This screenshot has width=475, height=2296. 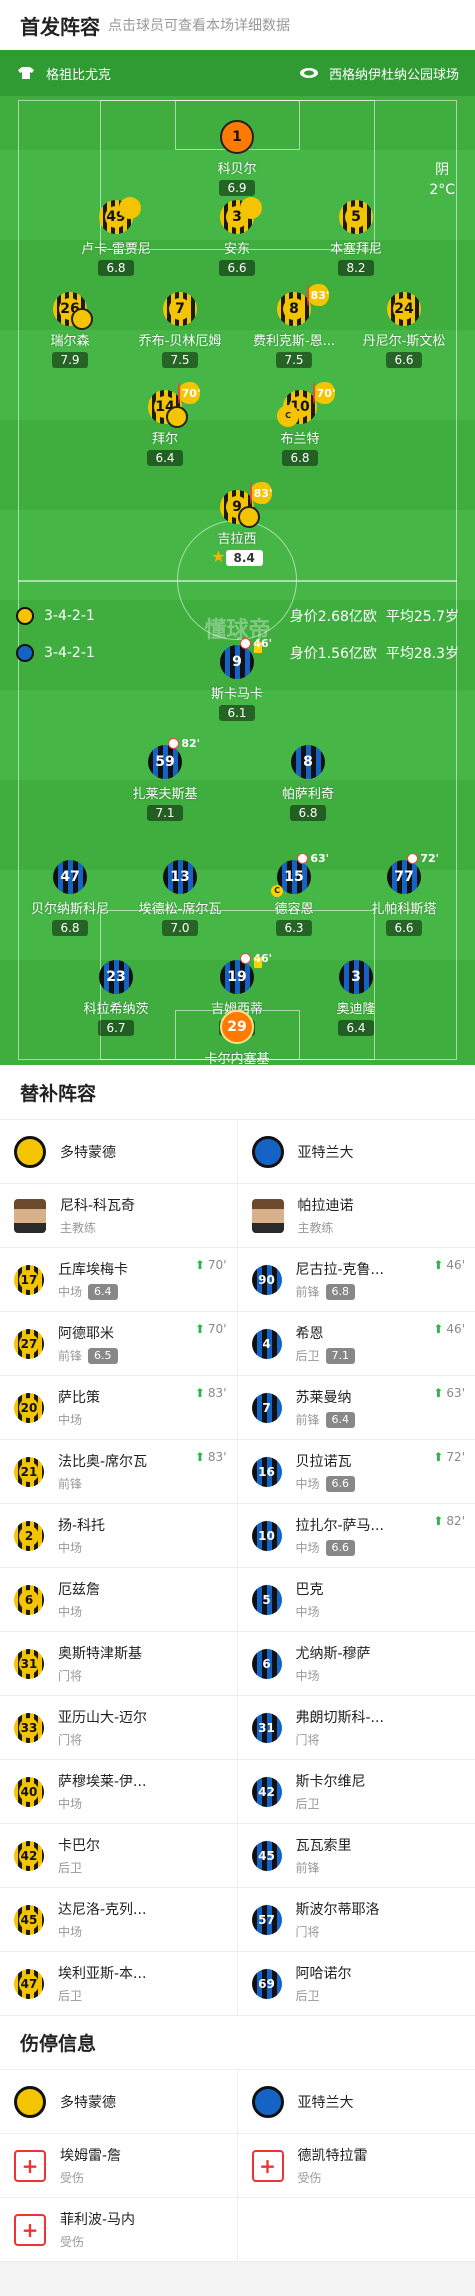 I want to click on injury-row: + 德凯特拉雷 受伤, so click(x=356, y=2165).